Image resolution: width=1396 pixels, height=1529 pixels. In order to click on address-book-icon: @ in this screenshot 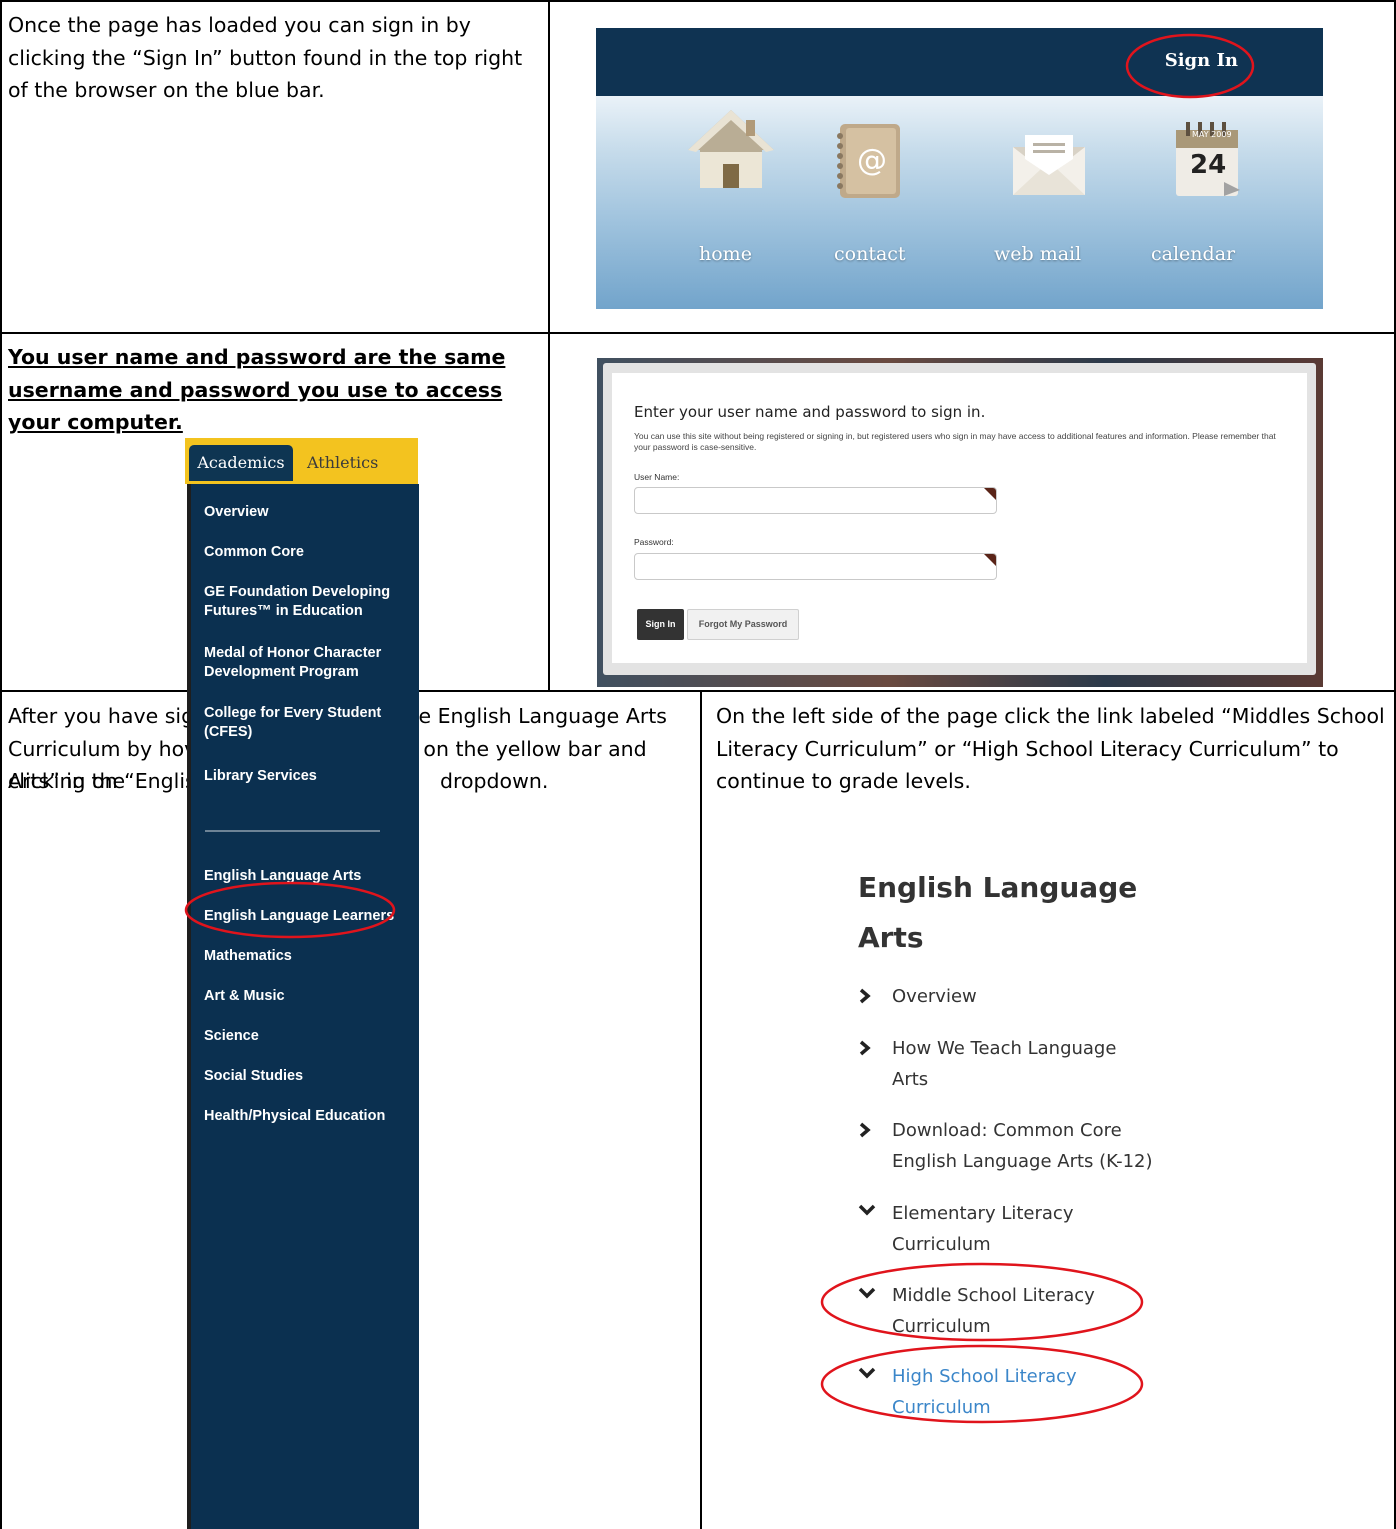, I will do `click(869, 162)`.